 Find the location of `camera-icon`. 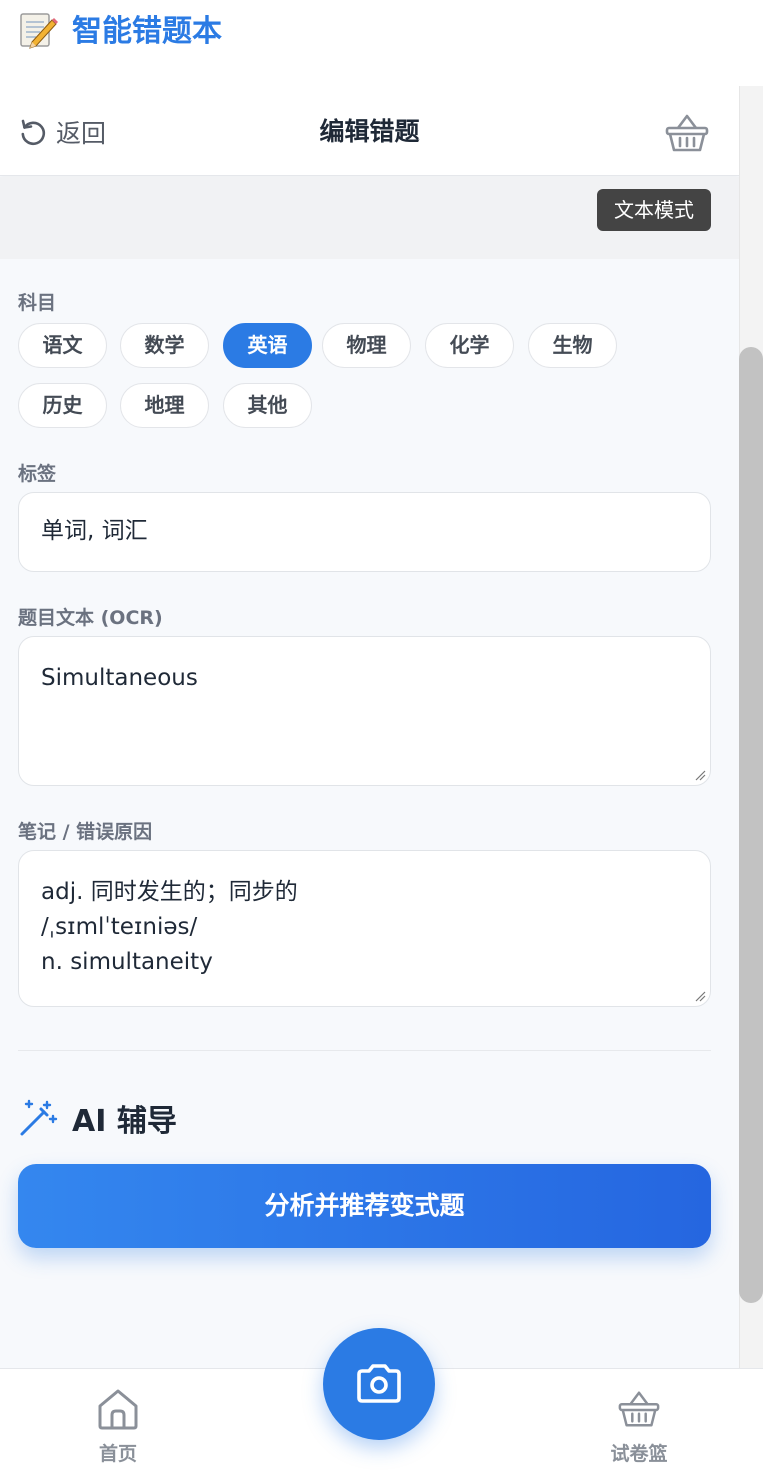

camera-icon is located at coordinates (379, 1383).